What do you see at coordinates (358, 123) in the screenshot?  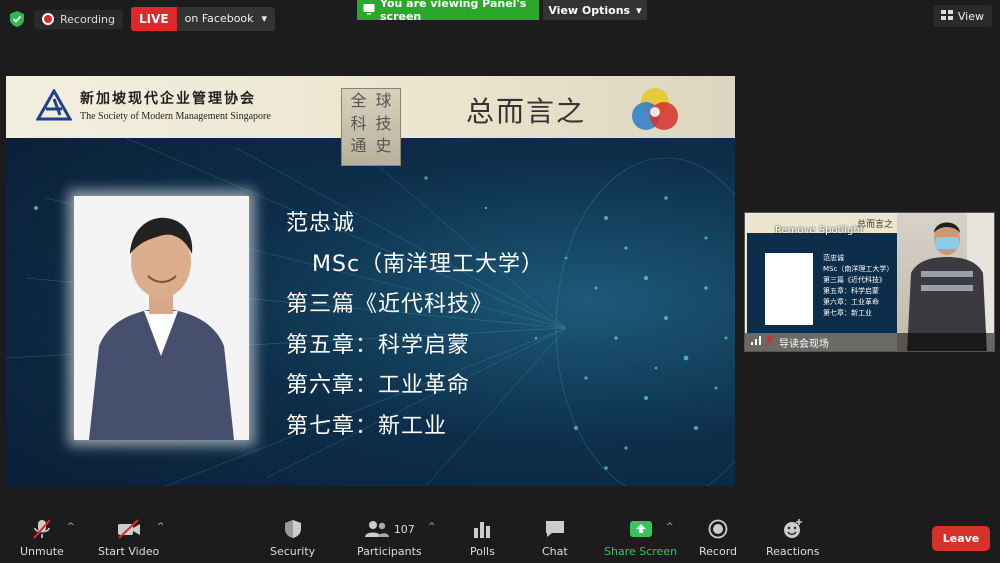 I see `book-char: 科` at bounding box center [358, 123].